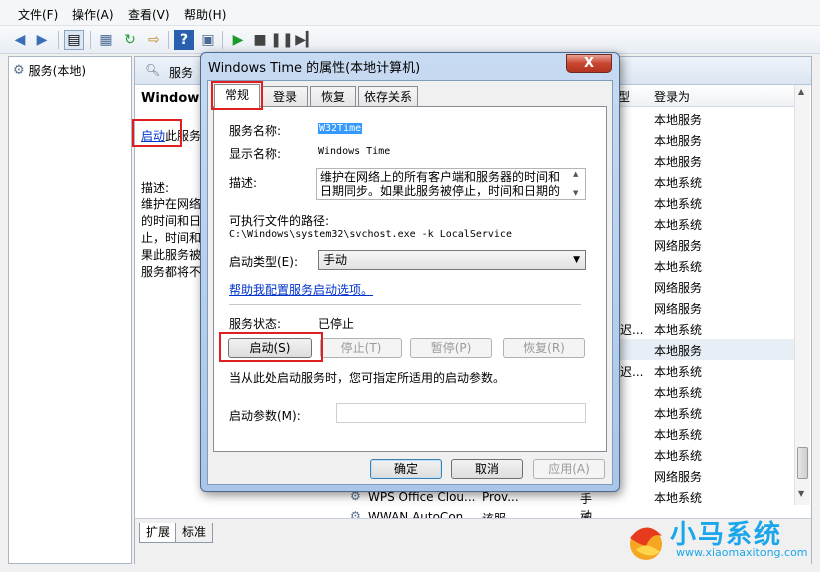 This screenshot has width=820, height=572. What do you see at coordinates (130, 40) in the screenshot?
I see `refresh-icon: ↻` at bounding box center [130, 40].